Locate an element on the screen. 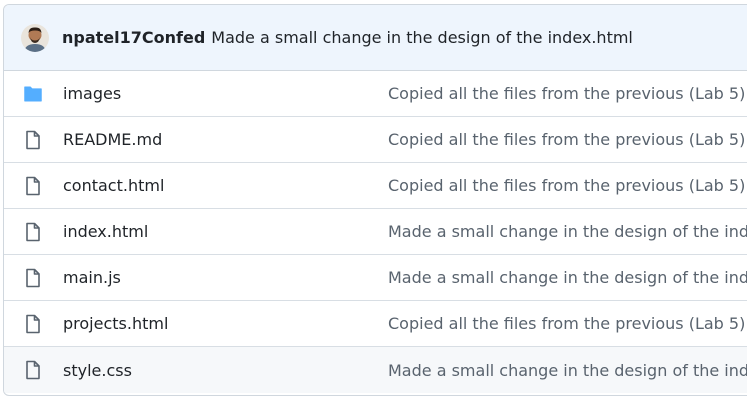  file-name: style.css is located at coordinates (97, 370).